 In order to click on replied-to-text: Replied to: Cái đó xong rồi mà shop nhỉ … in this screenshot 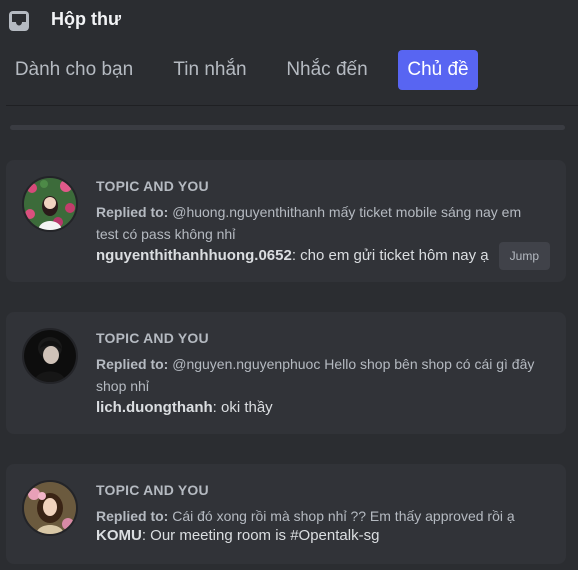, I will do `click(321, 516)`.